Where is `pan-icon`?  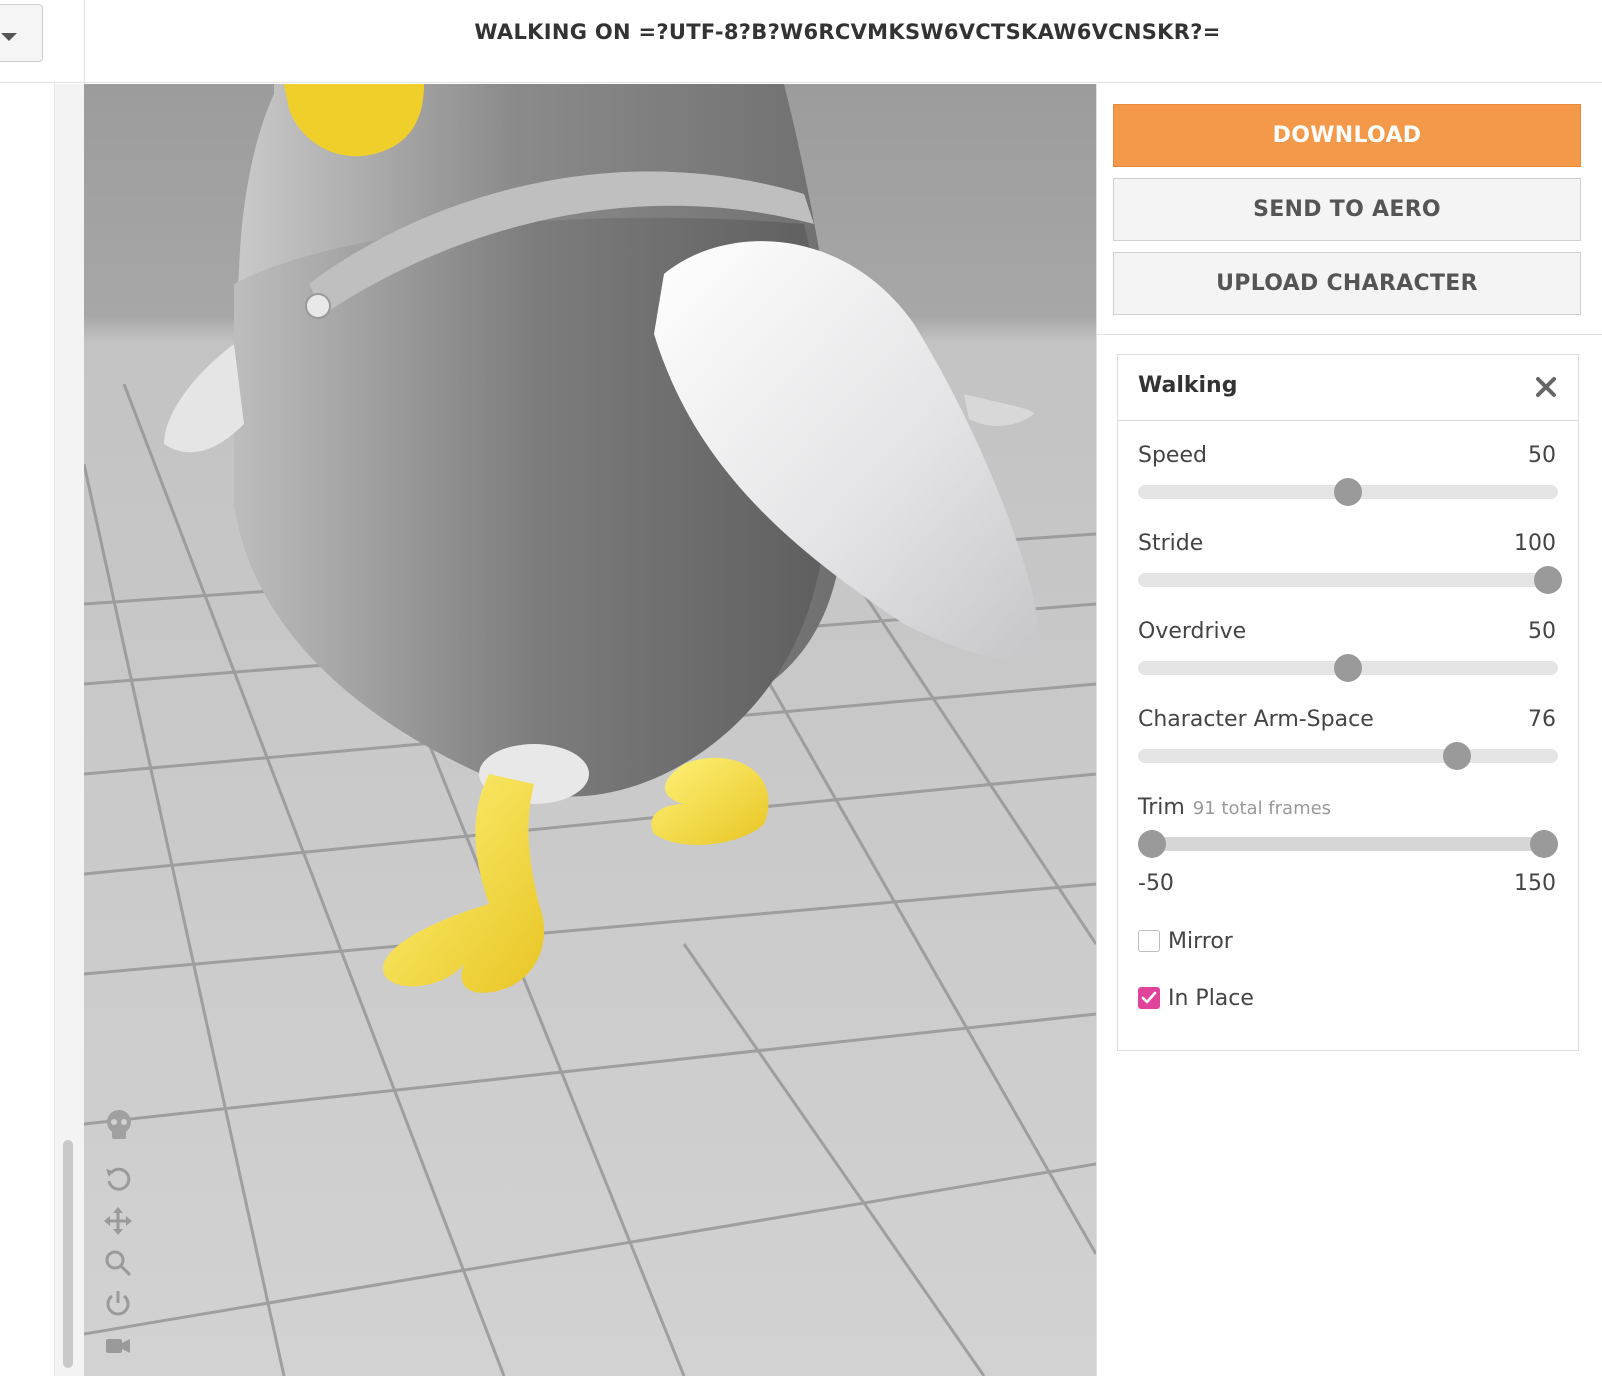
pan-icon is located at coordinates (122, 1225).